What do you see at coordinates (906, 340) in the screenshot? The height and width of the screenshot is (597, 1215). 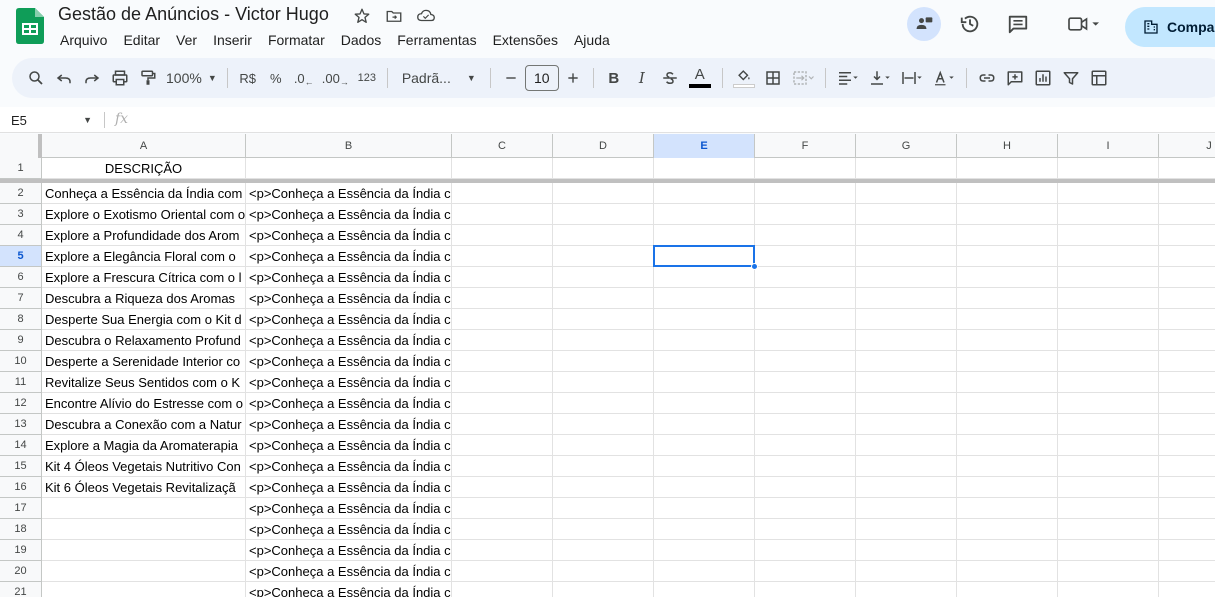 I see `cell-g9` at bounding box center [906, 340].